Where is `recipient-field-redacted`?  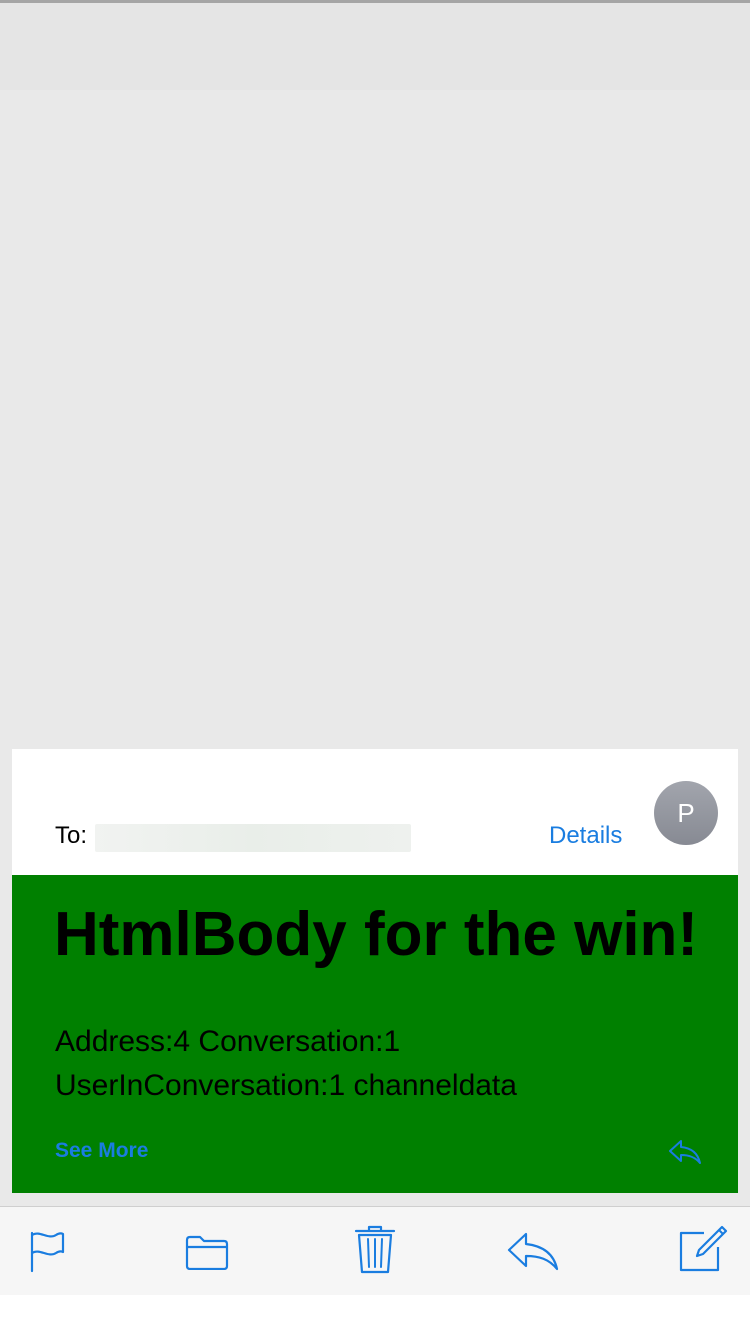
recipient-field-redacted is located at coordinates (253, 838).